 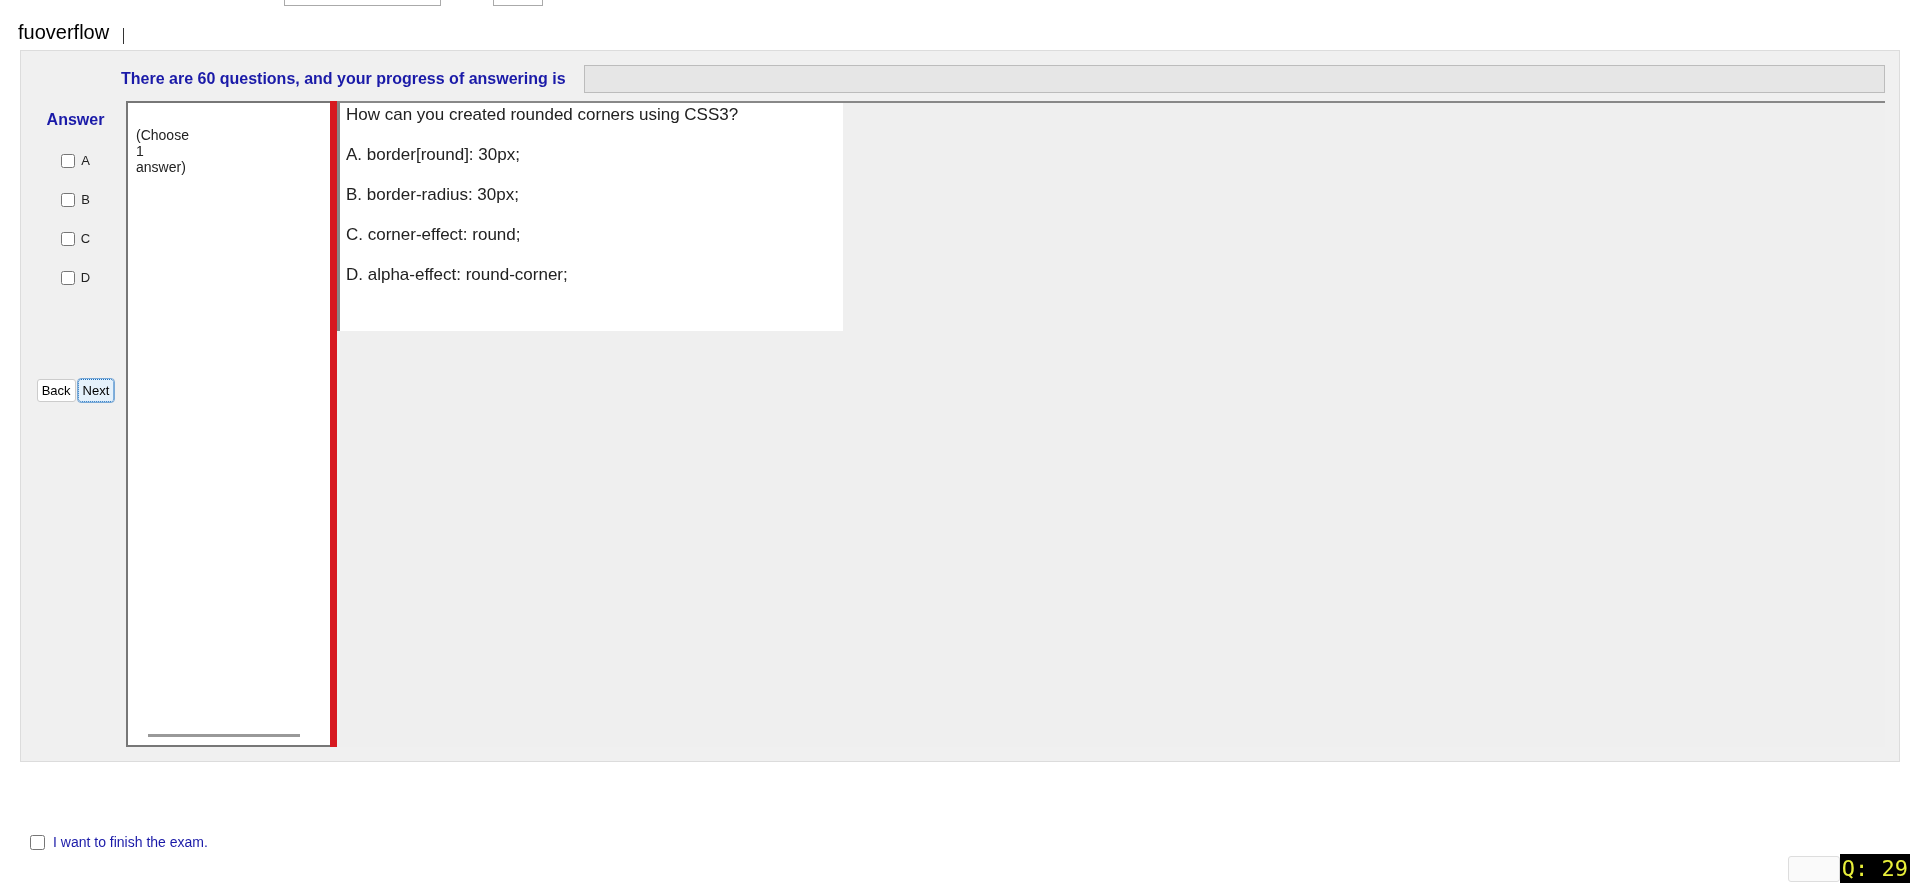 What do you see at coordinates (96, 390) in the screenshot?
I see `nav-button: Next` at bounding box center [96, 390].